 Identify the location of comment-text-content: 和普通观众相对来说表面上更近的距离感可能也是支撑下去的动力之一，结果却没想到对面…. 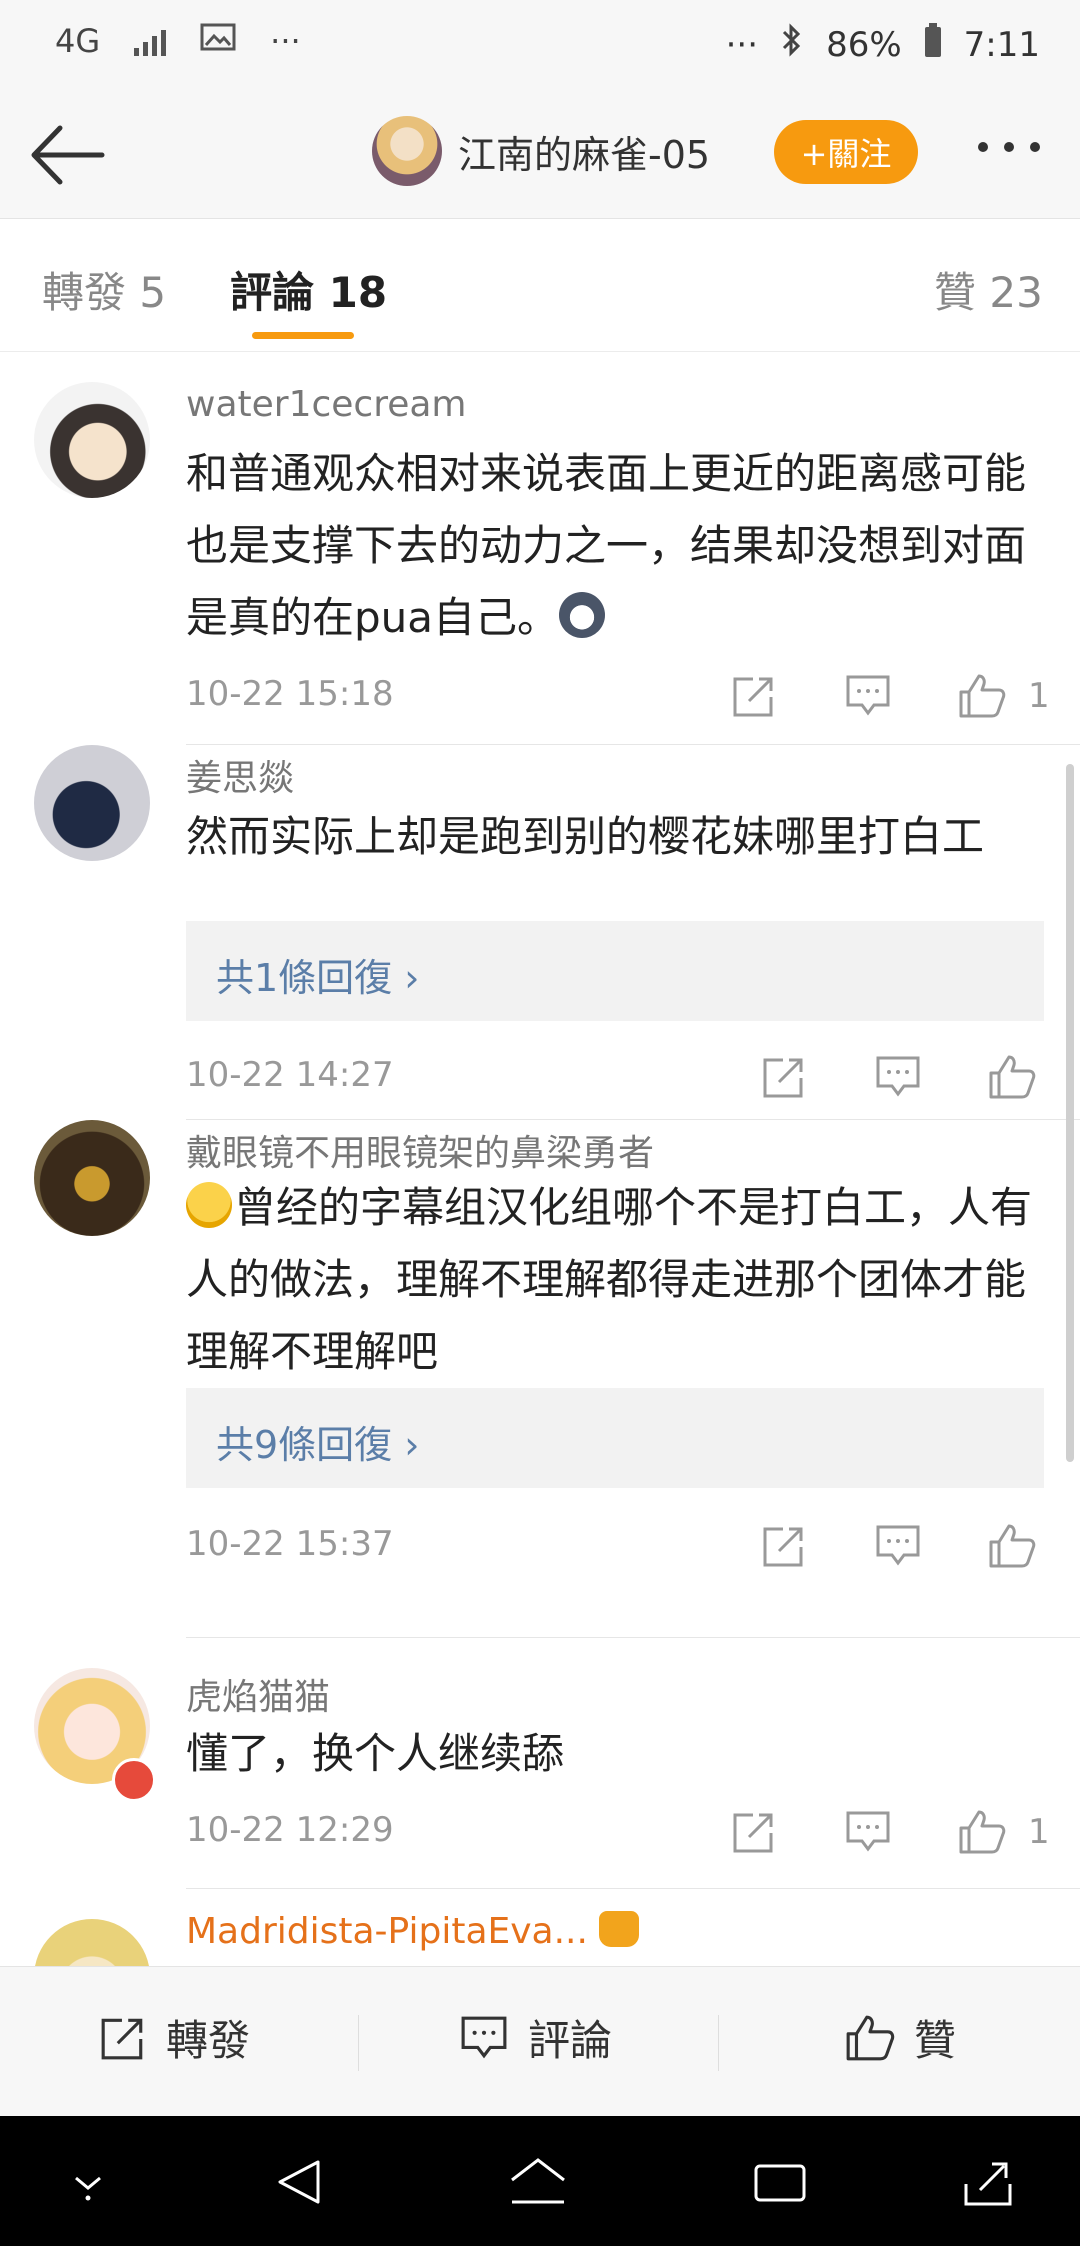
(606, 545).